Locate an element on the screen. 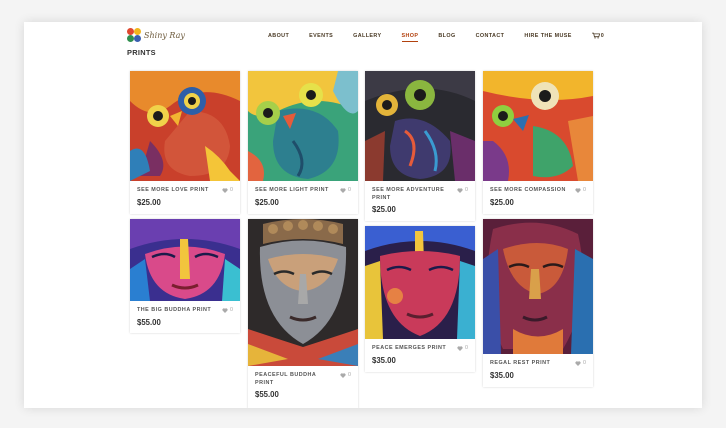  logo-flower-icon is located at coordinates (134, 35).